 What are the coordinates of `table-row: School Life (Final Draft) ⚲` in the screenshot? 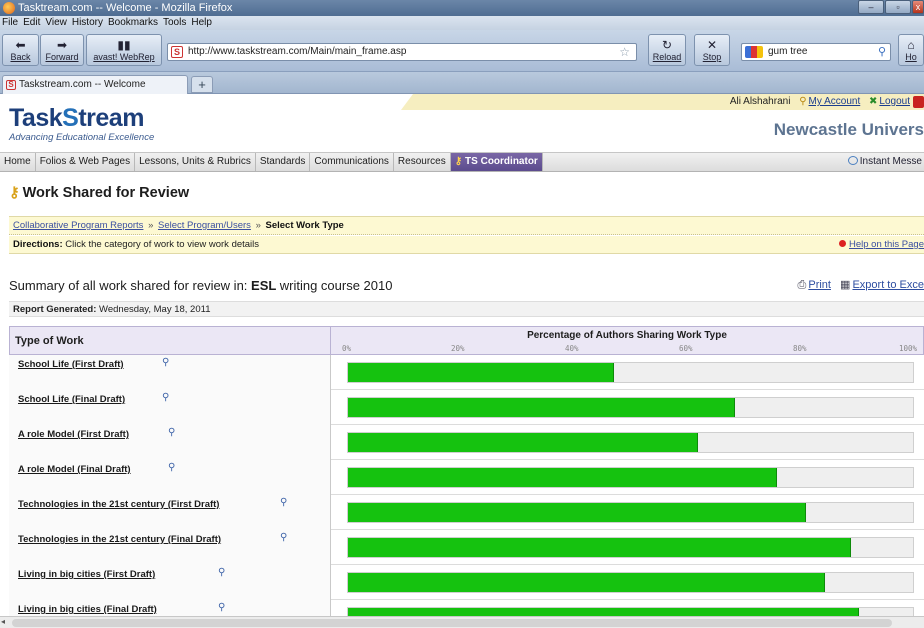 It's located at (466, 407).